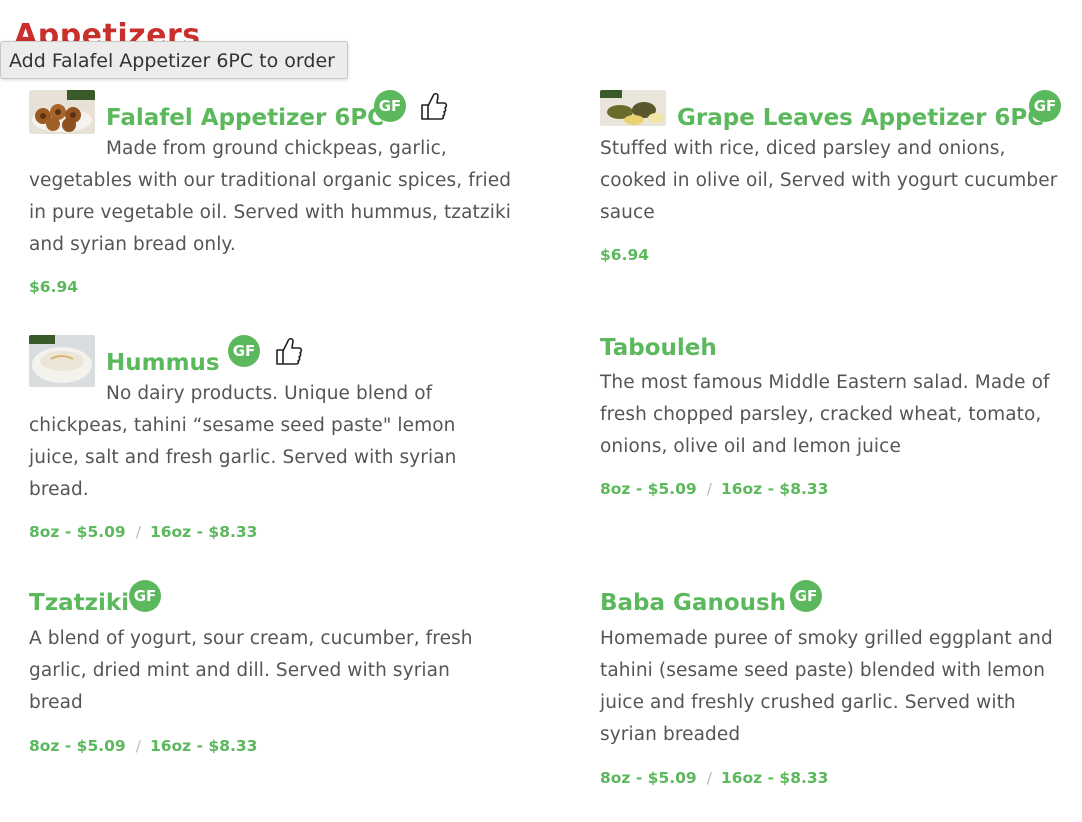 The width and height of the screenshot is (1082, 822). Describe the element at coordinates (860, 118) in the screenshot. I see `item-name: Grape Leaves Appetizer 6PC` at that location.